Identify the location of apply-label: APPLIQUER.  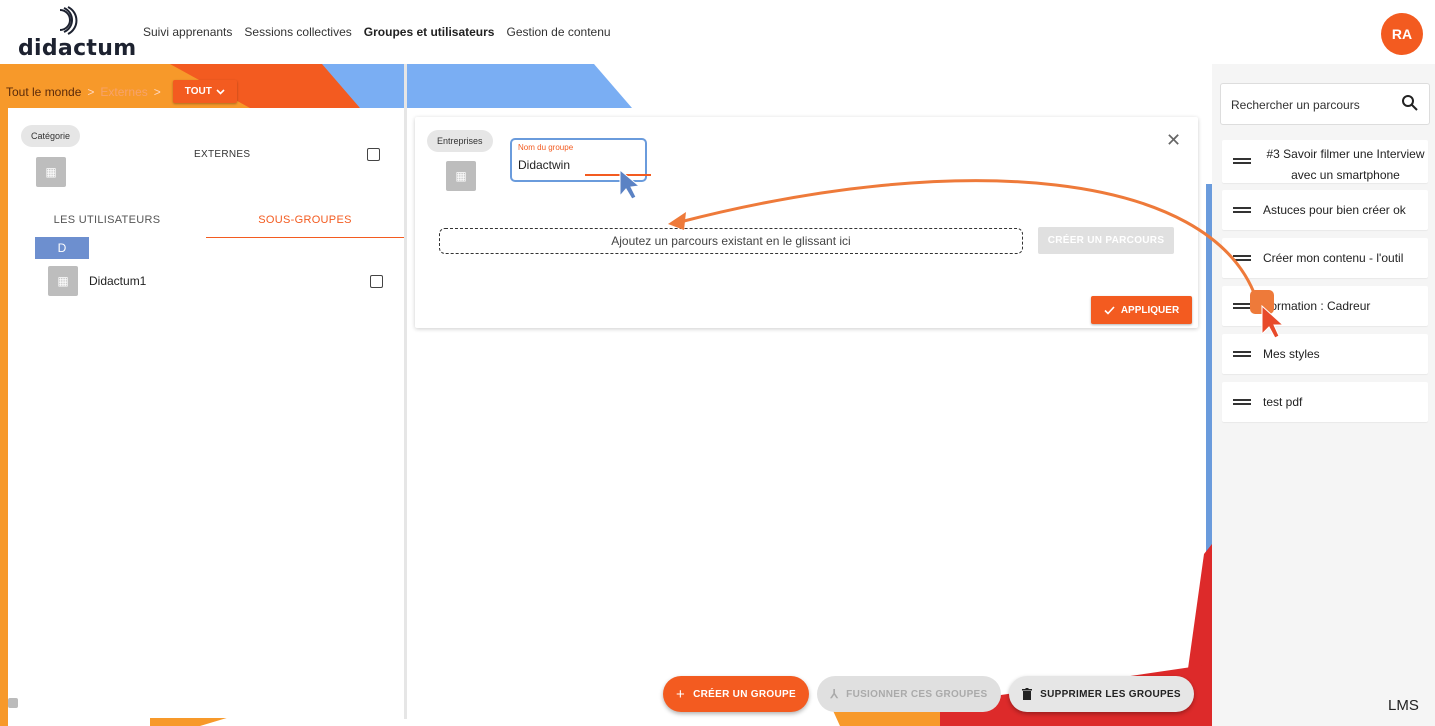
(1150, 310).